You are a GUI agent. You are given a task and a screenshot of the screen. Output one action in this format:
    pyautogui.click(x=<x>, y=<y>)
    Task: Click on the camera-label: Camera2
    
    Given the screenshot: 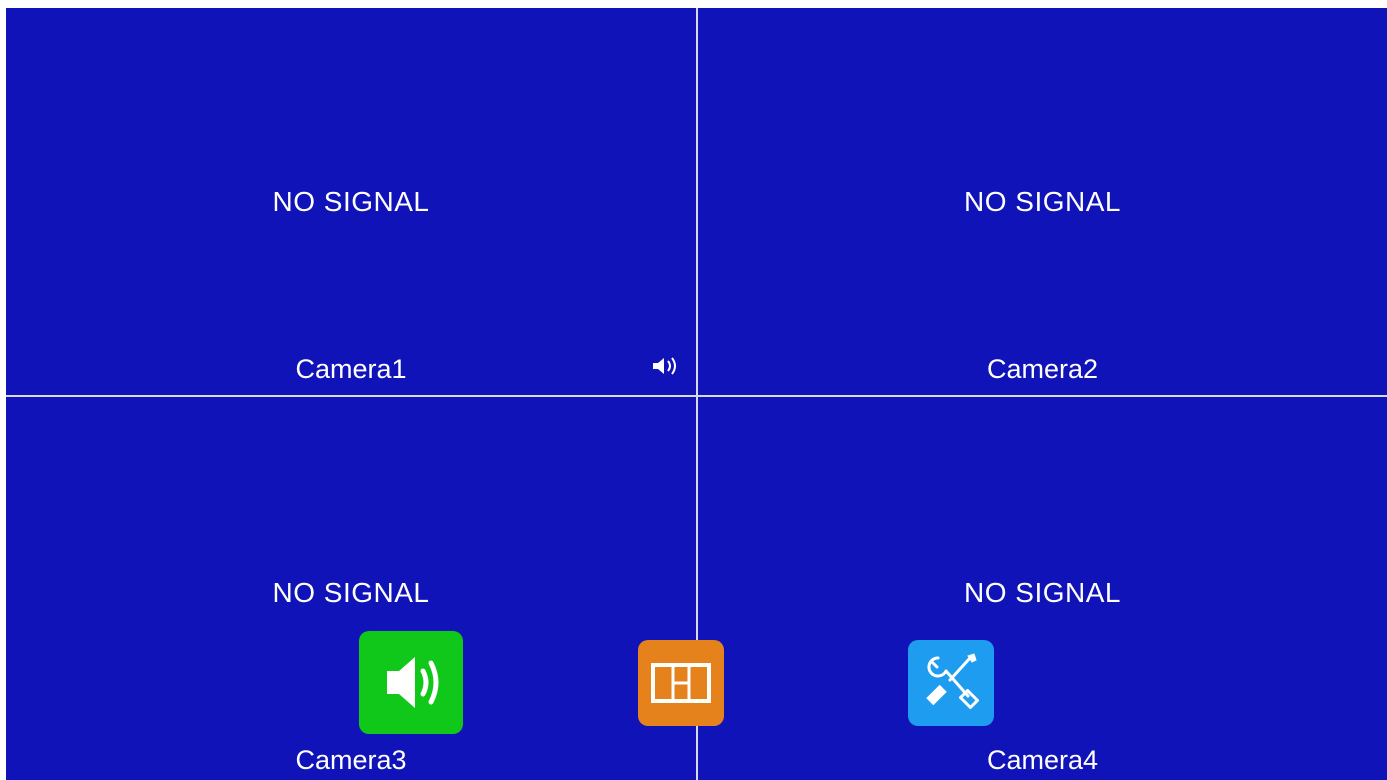 What is the action you would take?
    pyautogui.click(x=1042, y=369)
    